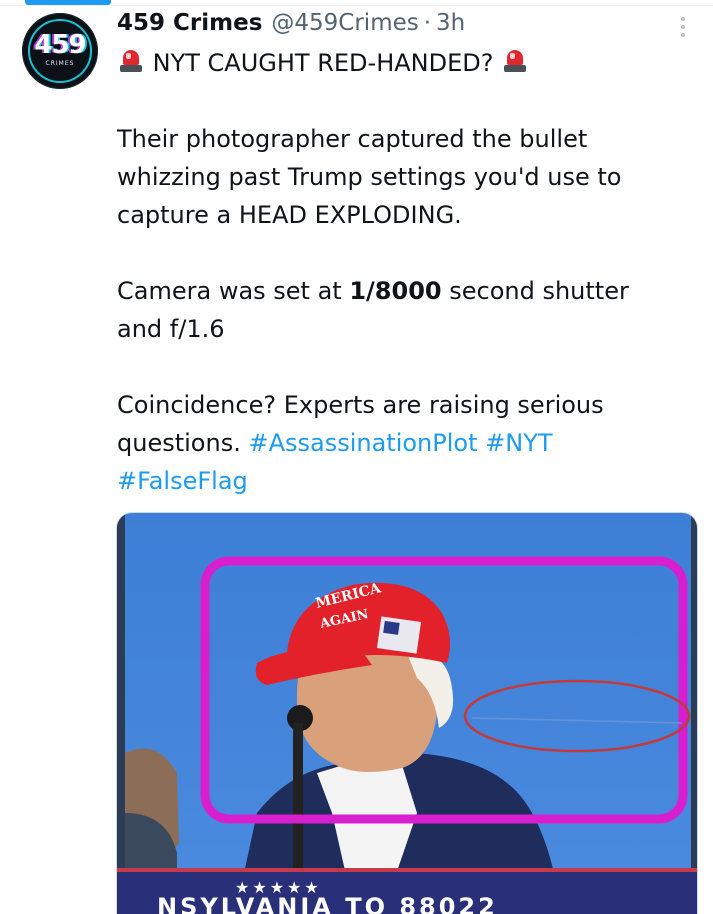 This screenshot has height=914, width=713. I want to click on user-handle: @459Crimes, so click(344, 23).